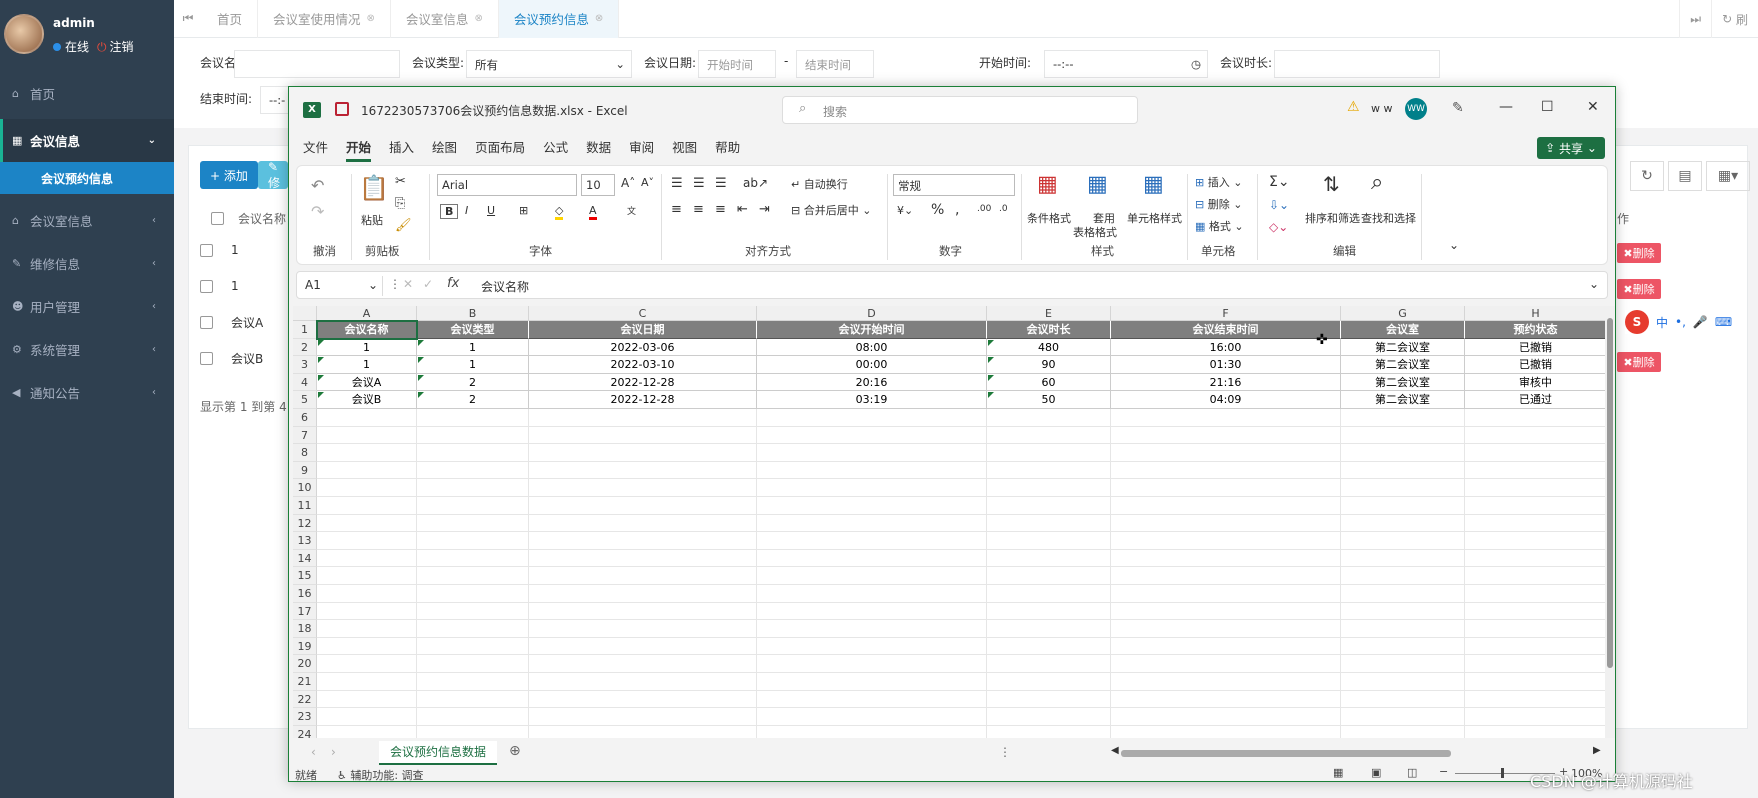 This screenshot has width=1758, height=798. What do you see at coordinates (755, 183) in the screenshot?
I see `orientation-icon: ab↗` at bounding box center [755, 183].